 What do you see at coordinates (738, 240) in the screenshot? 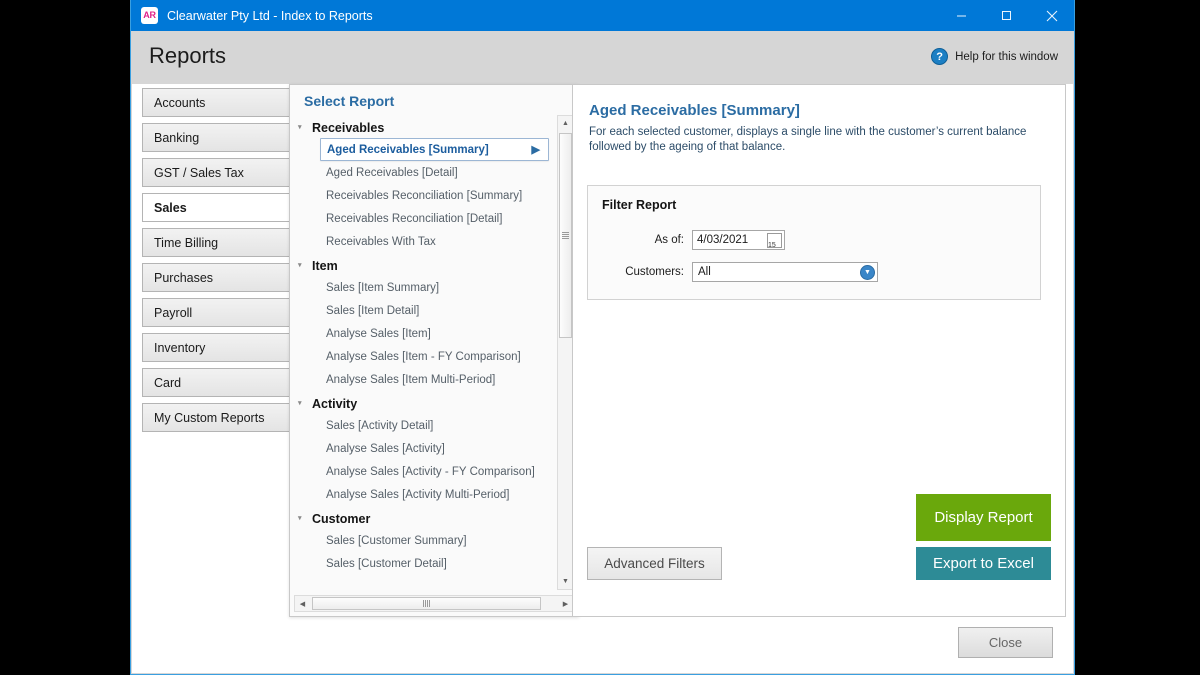
I see `as-of-date-input: 4/03/2021 15` at bounding box center [738, 240].